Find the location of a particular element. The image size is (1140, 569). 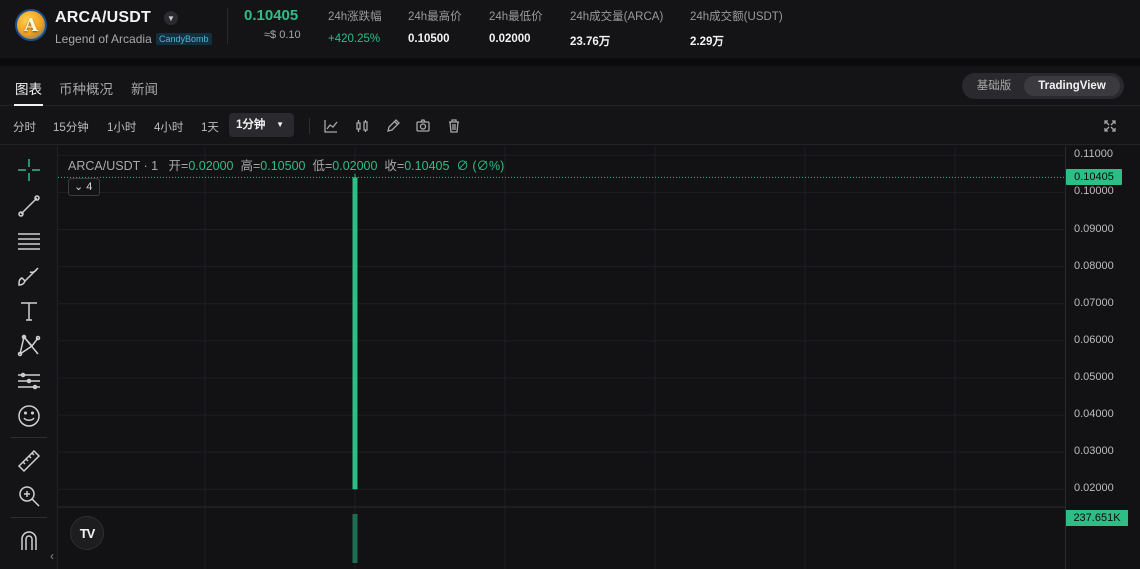

stat-value: 0.10500 is located at coordinates (429, 39).